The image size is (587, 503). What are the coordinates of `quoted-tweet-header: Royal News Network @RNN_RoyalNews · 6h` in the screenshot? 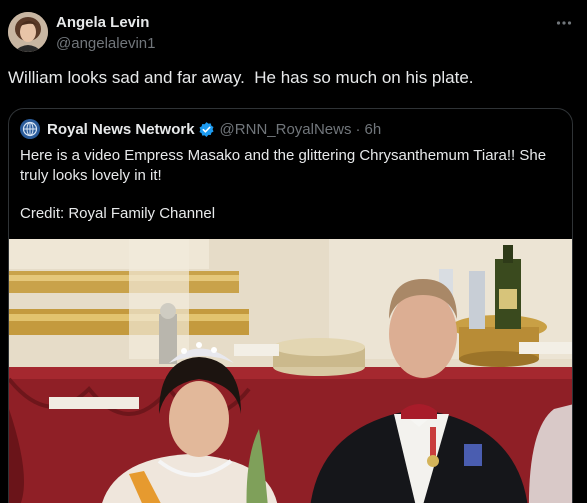 It's located at (200, 129).